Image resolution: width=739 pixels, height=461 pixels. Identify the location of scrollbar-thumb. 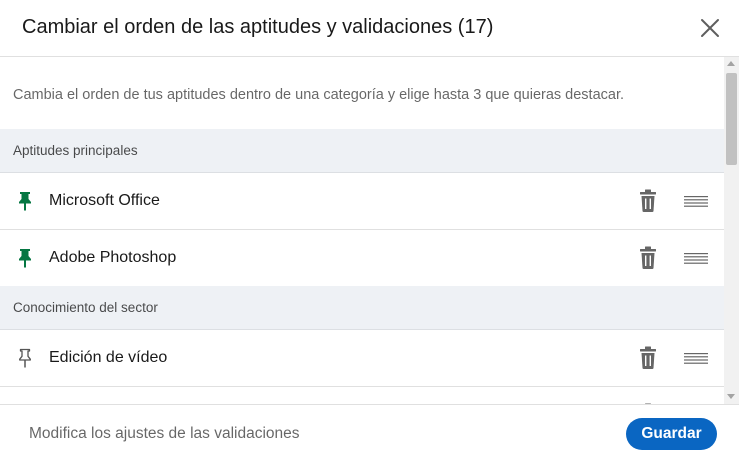
(731, 119).